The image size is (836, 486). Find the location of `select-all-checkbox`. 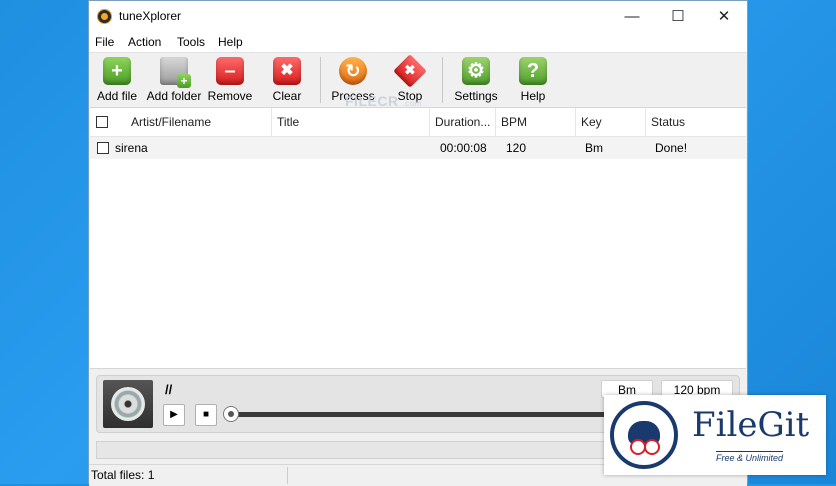

select-all-checkbox is located at coordinates (102, 122).